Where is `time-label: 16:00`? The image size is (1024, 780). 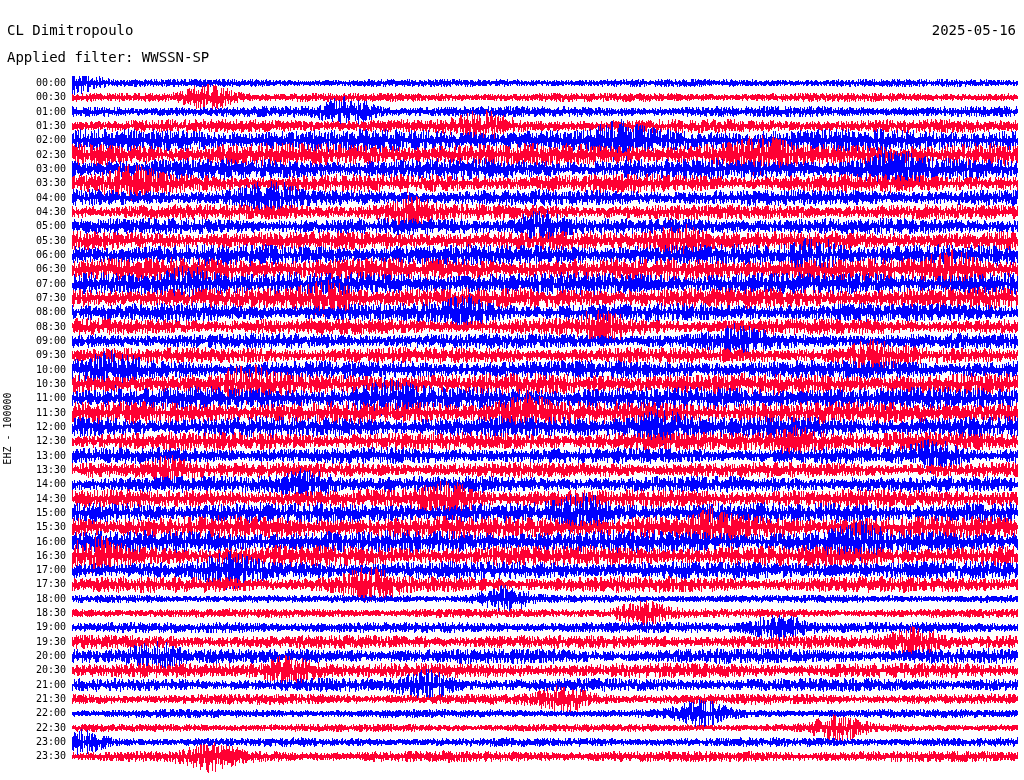 time-label: 16:00 is located at coordinates (50, 541).